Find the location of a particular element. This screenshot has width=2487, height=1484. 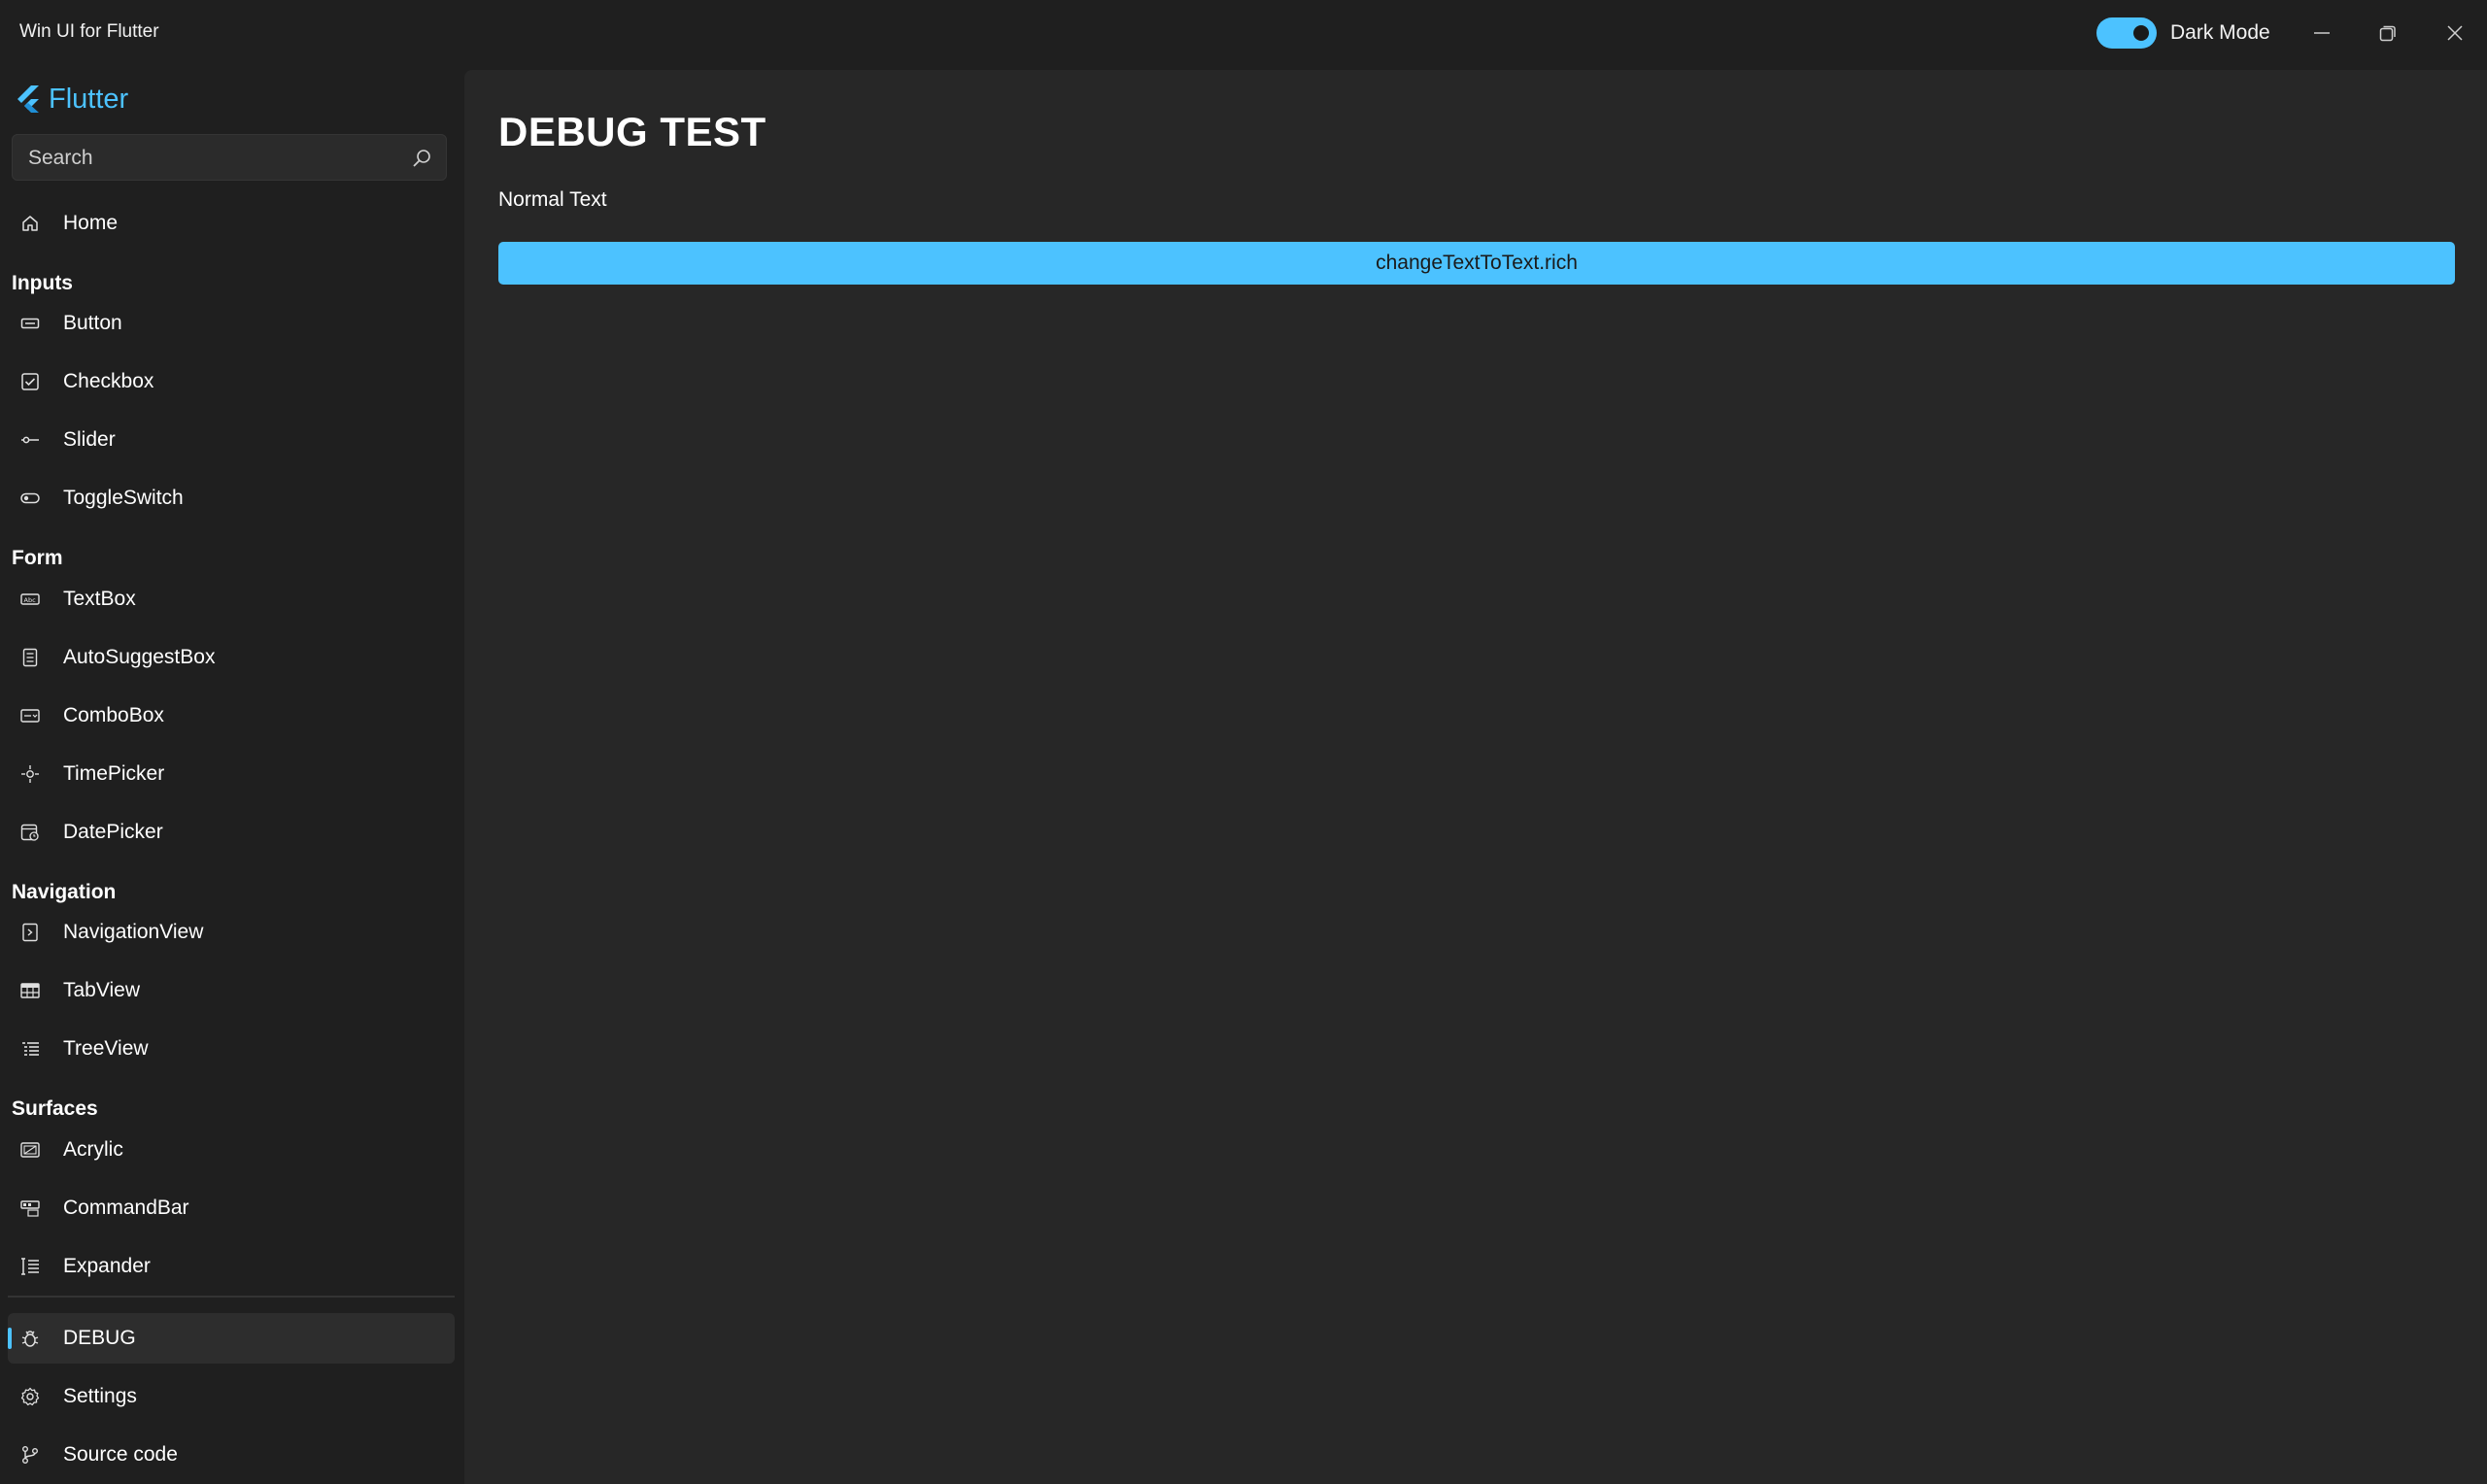

sidebar-item-expander: Expander is located at coordinates (231, 1266).